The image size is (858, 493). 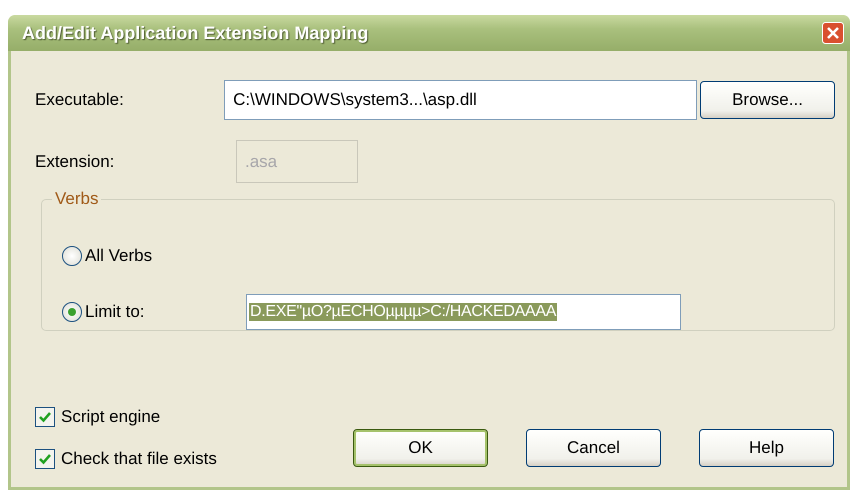 I want to click on checkbox-label: Script engine, so click(x=110, y=417).